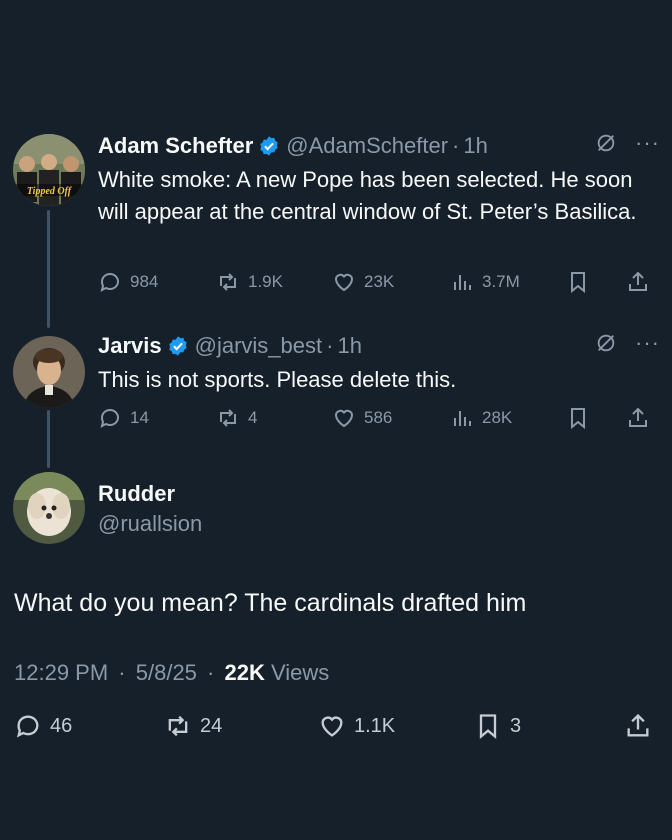 Image resolution: width=672 pixels, height=840 pixels. I want to click on retweet-count: 24, so click(211, 725).